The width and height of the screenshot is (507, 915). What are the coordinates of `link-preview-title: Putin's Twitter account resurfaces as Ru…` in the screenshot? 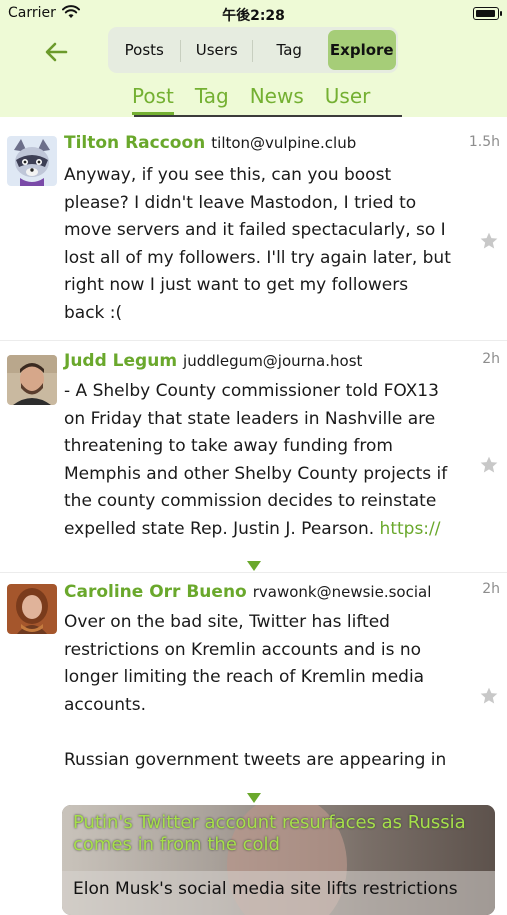 It's located at (269, 833).